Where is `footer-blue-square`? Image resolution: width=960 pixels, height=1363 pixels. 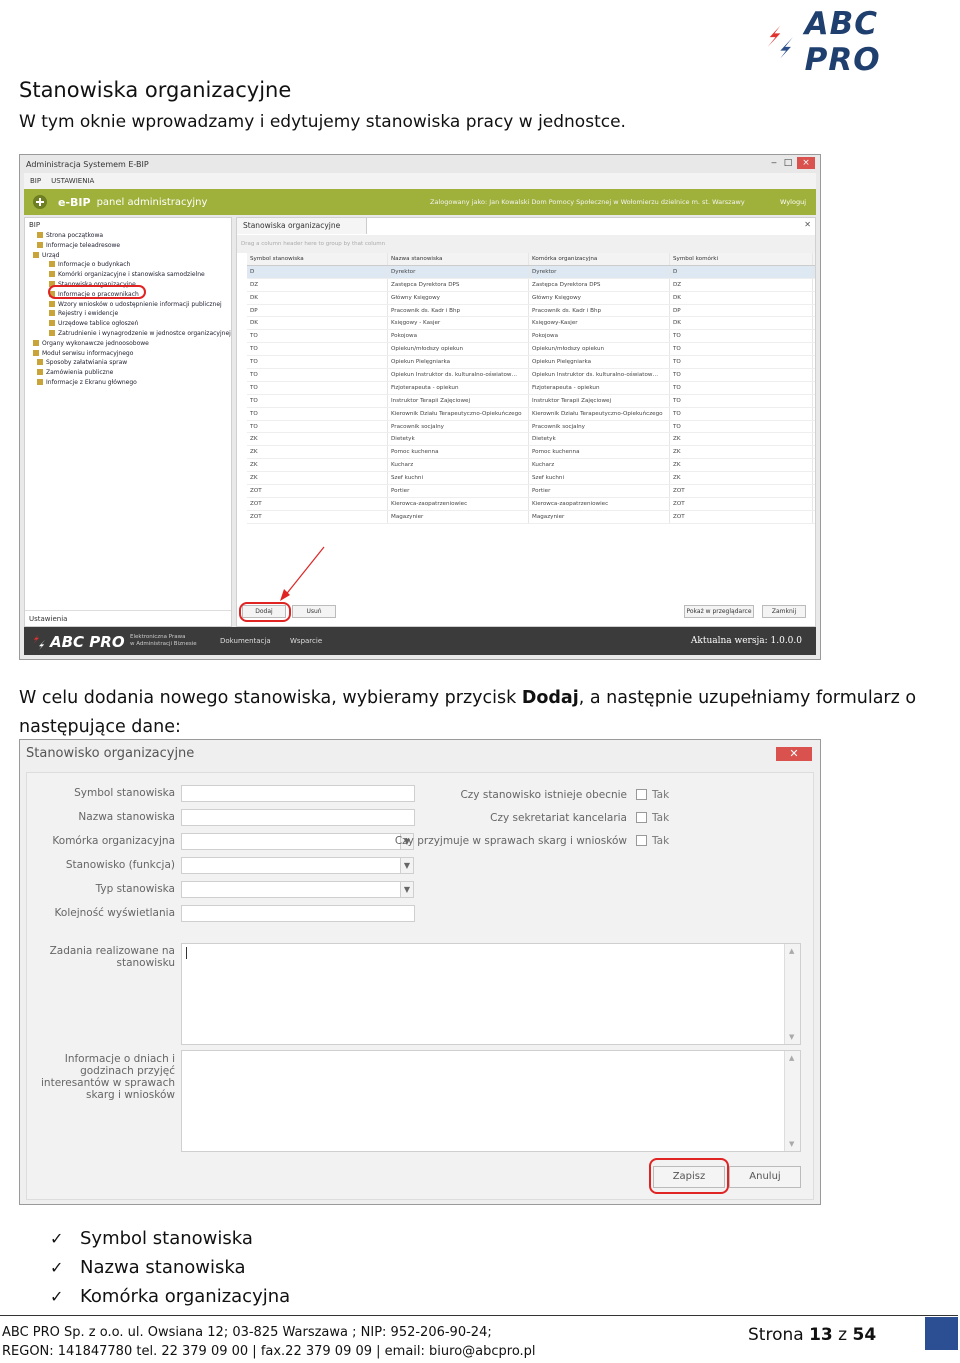
footer-blue-square is located at coordinates (941, 1333).